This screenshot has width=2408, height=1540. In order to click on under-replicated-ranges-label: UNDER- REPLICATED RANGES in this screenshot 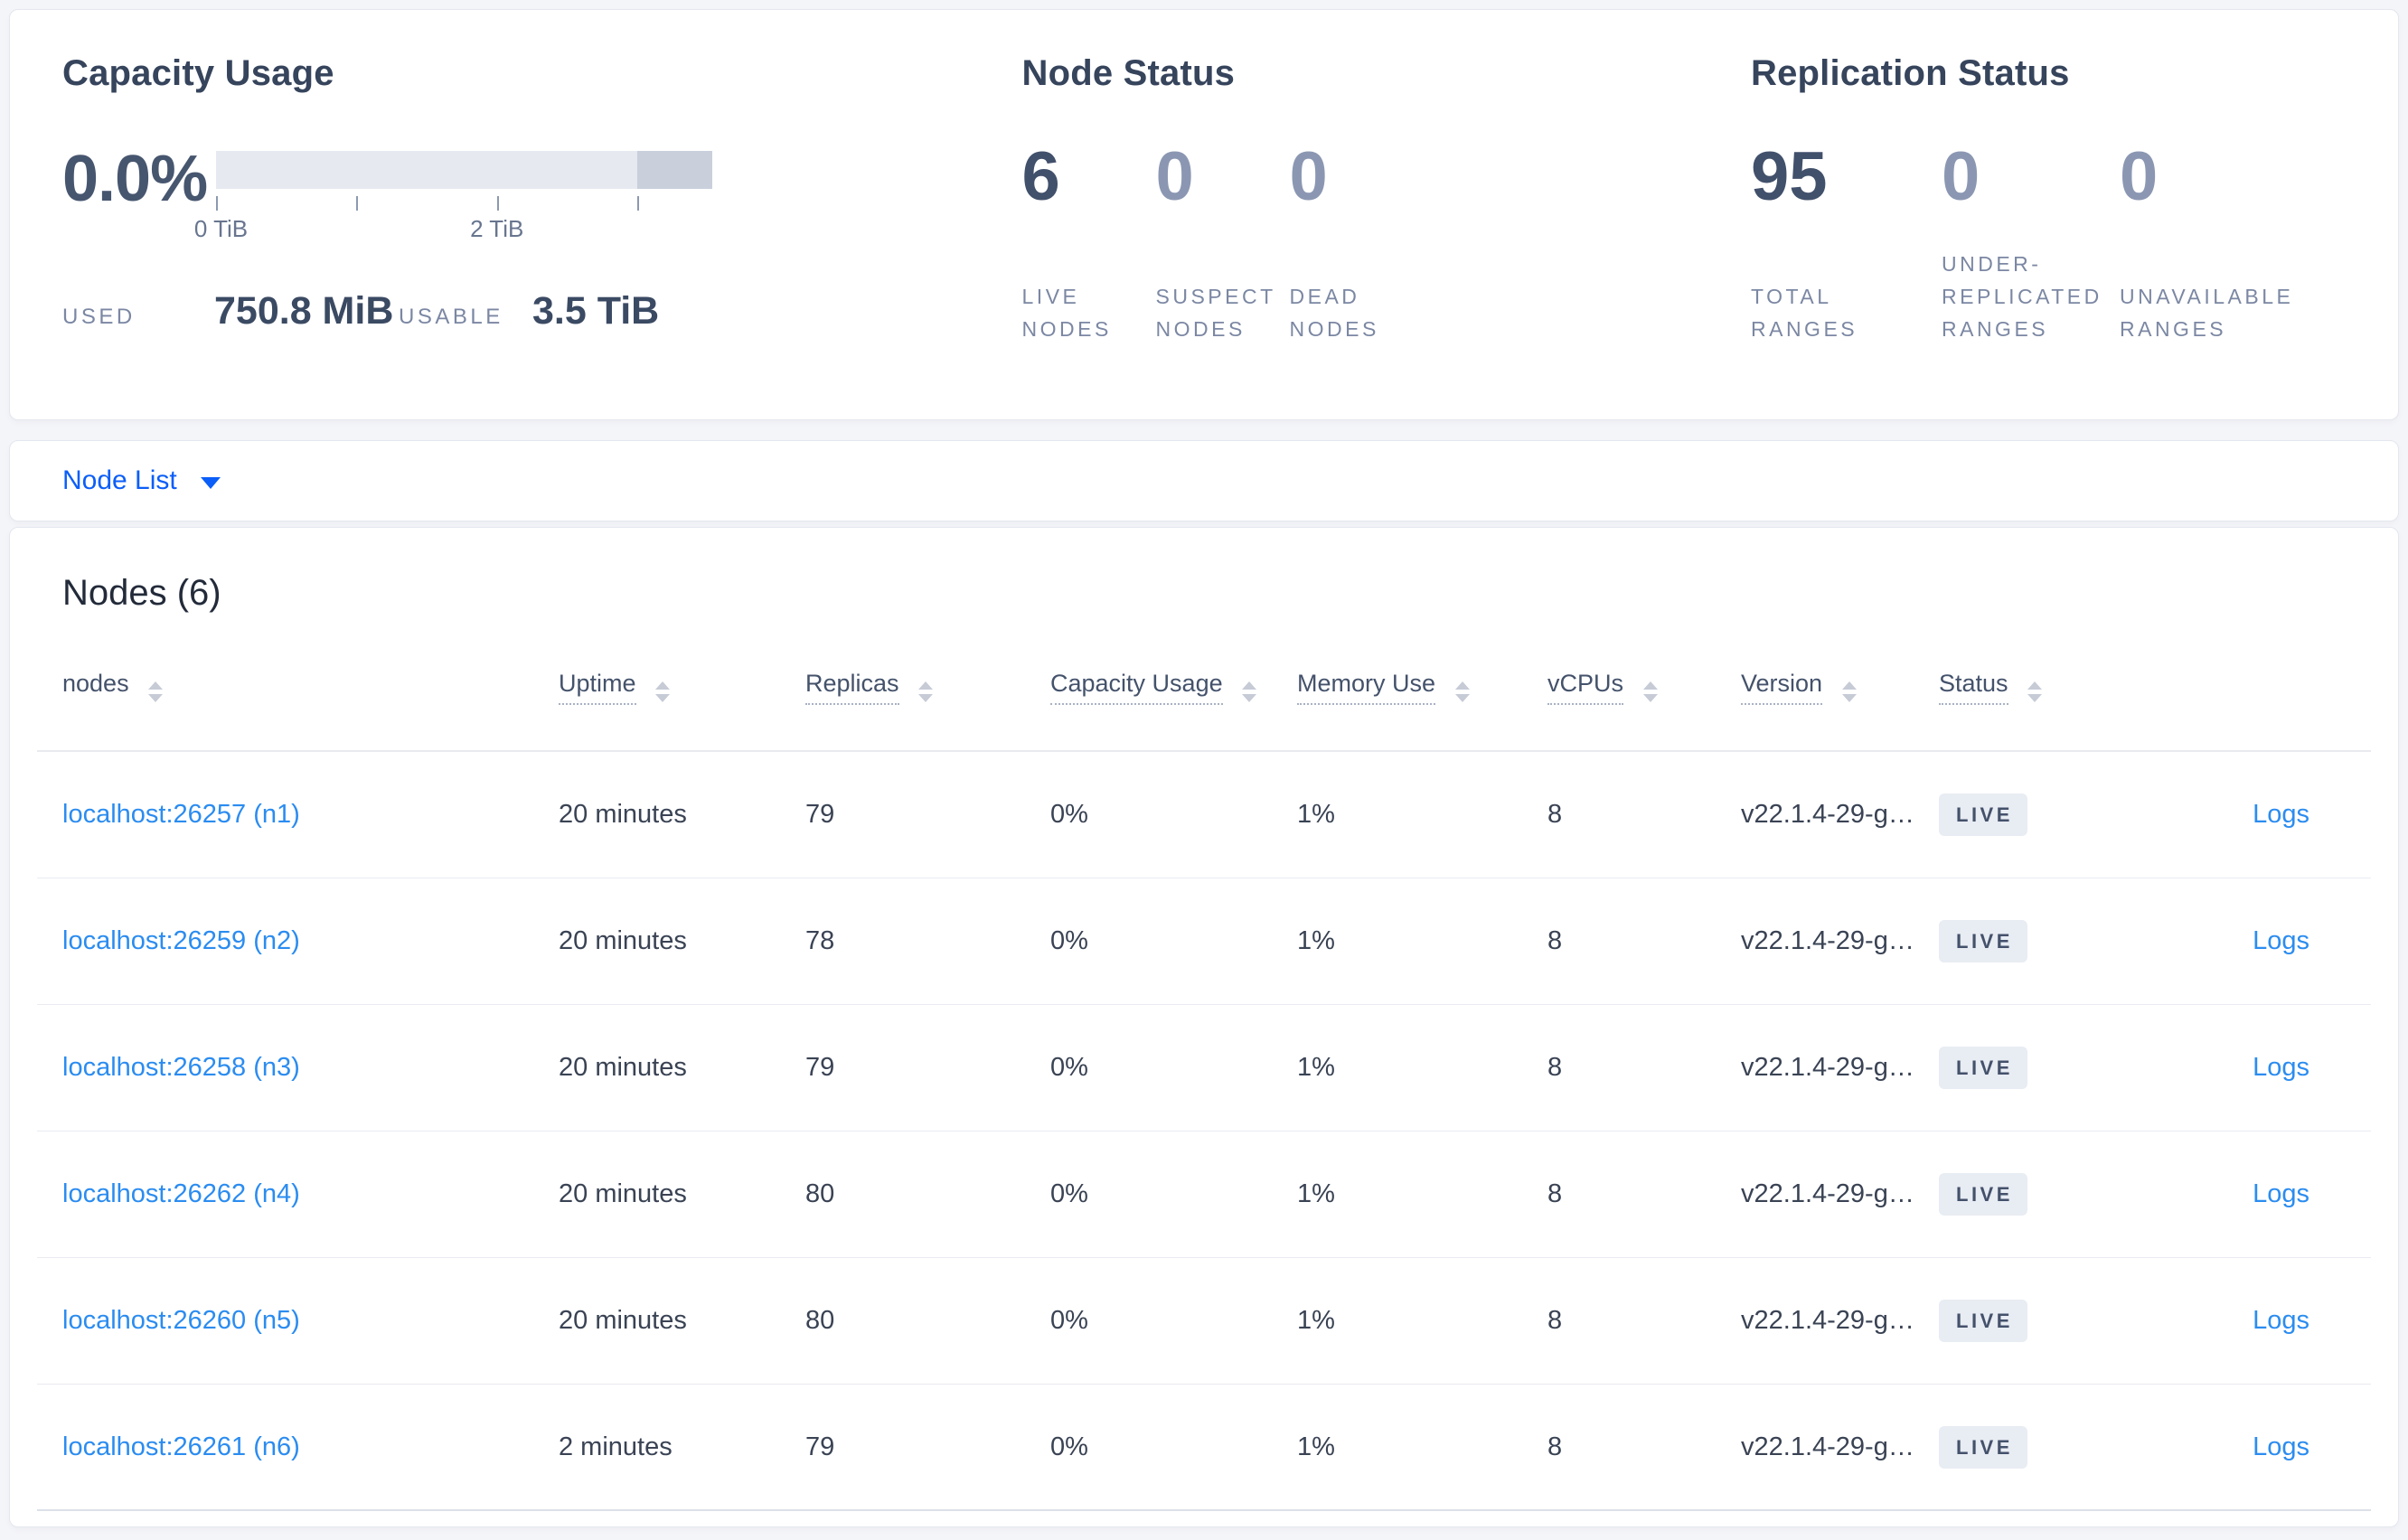, I will do `click(2022, 296)`.